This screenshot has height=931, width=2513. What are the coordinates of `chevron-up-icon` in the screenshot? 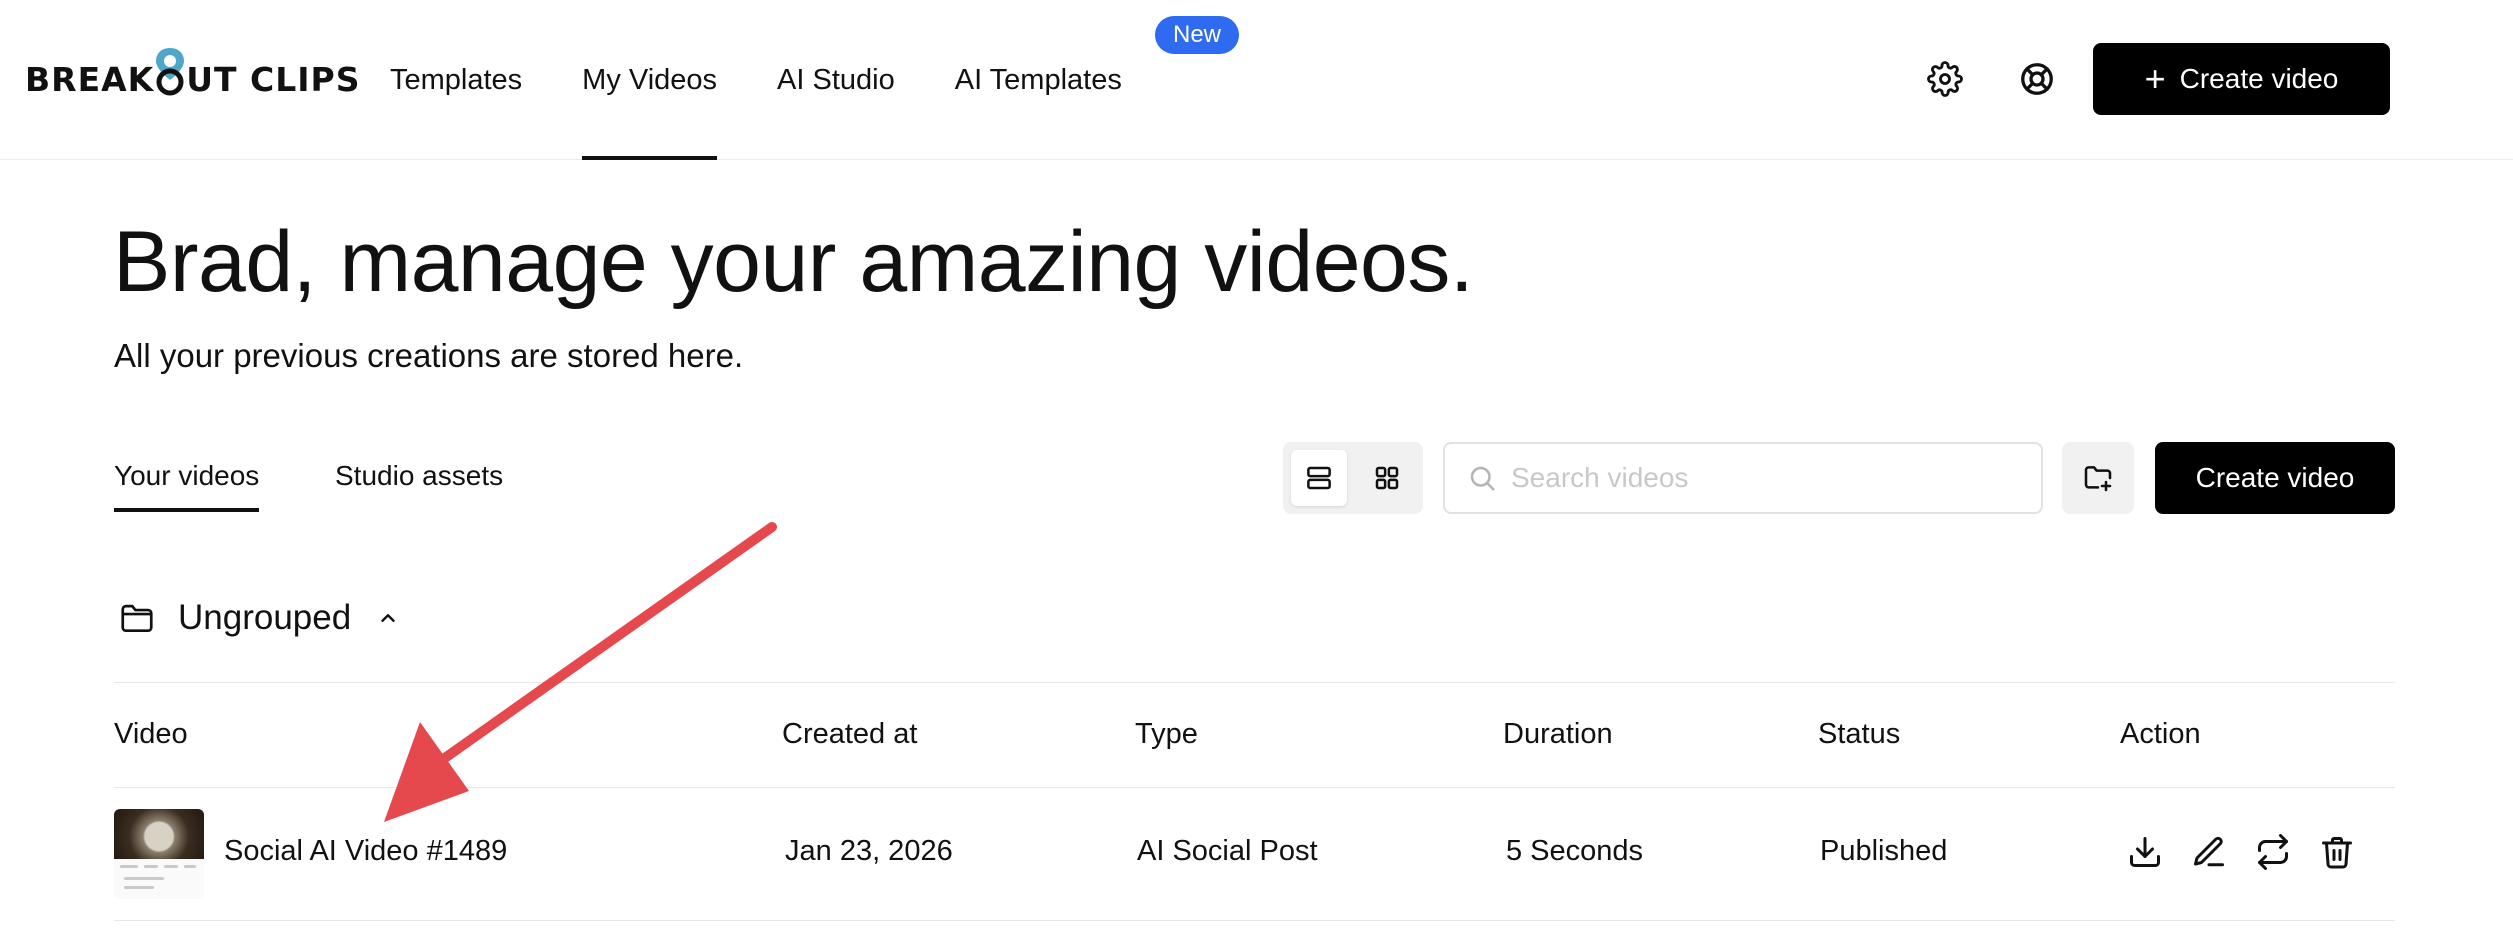 It's located at (388, 618).